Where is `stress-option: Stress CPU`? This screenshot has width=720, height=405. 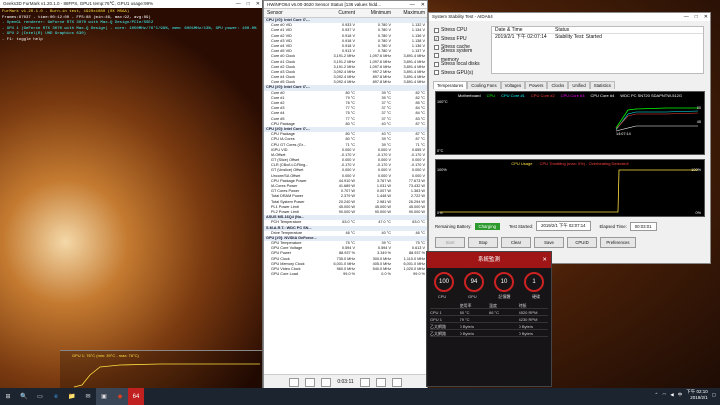 stress-option: Stress CPU is located at coordinates (461, 30).